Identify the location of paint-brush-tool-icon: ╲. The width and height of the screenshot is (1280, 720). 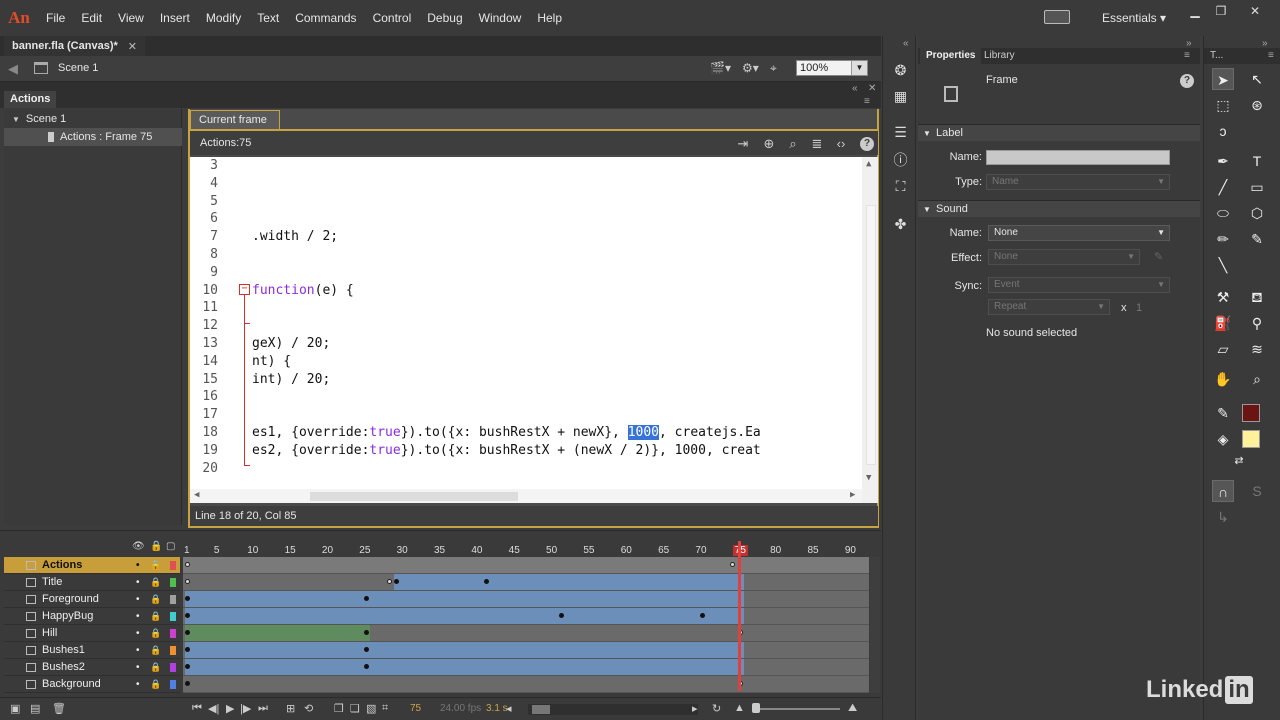
(1223, 265).